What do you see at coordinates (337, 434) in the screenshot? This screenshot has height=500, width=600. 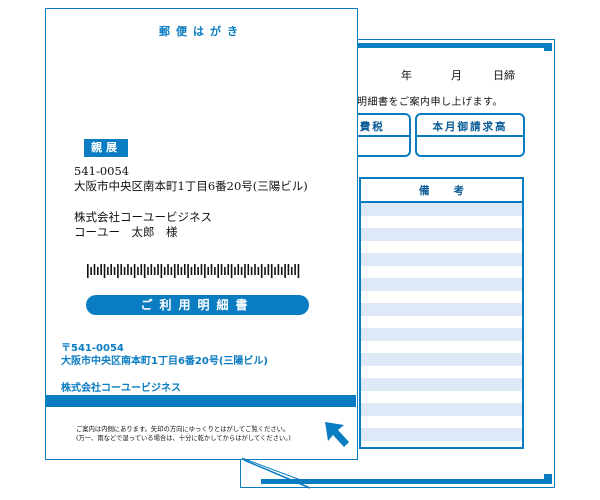 I see `diagonal-arrow-icon` at bounding box center [337, 434].